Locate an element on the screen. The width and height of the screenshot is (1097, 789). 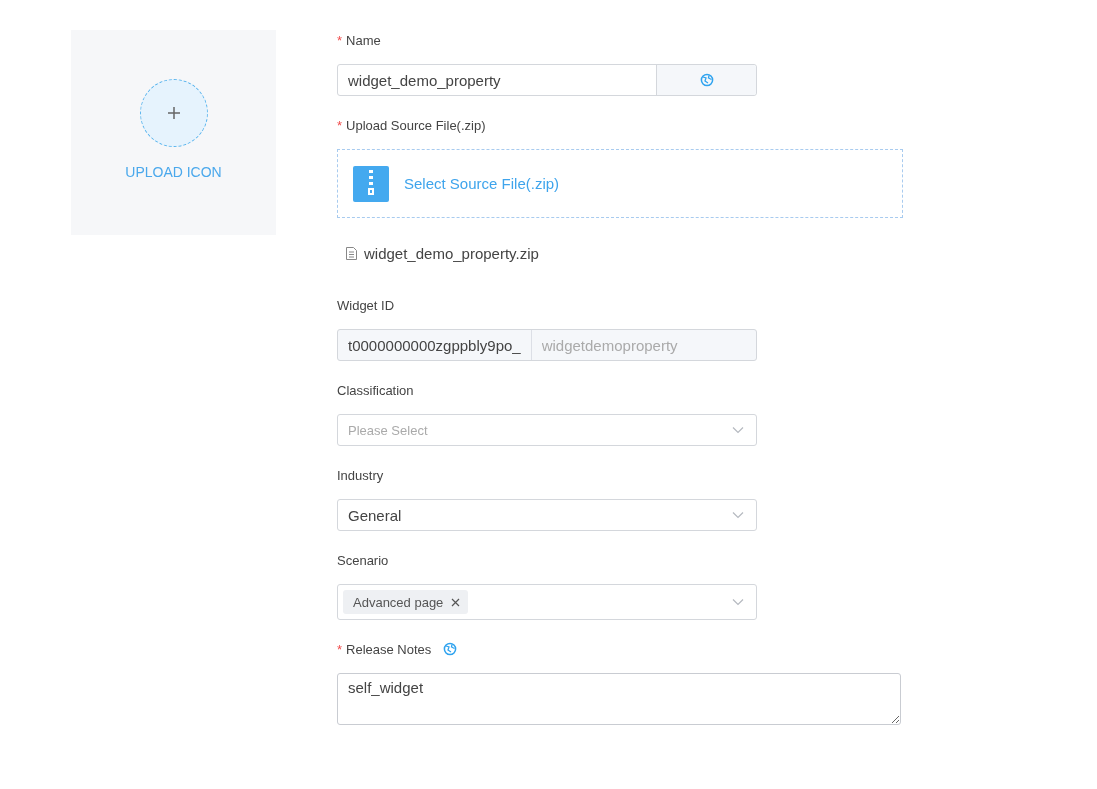
tag-select-field: Advanced page is located at coordinates (547, 602).